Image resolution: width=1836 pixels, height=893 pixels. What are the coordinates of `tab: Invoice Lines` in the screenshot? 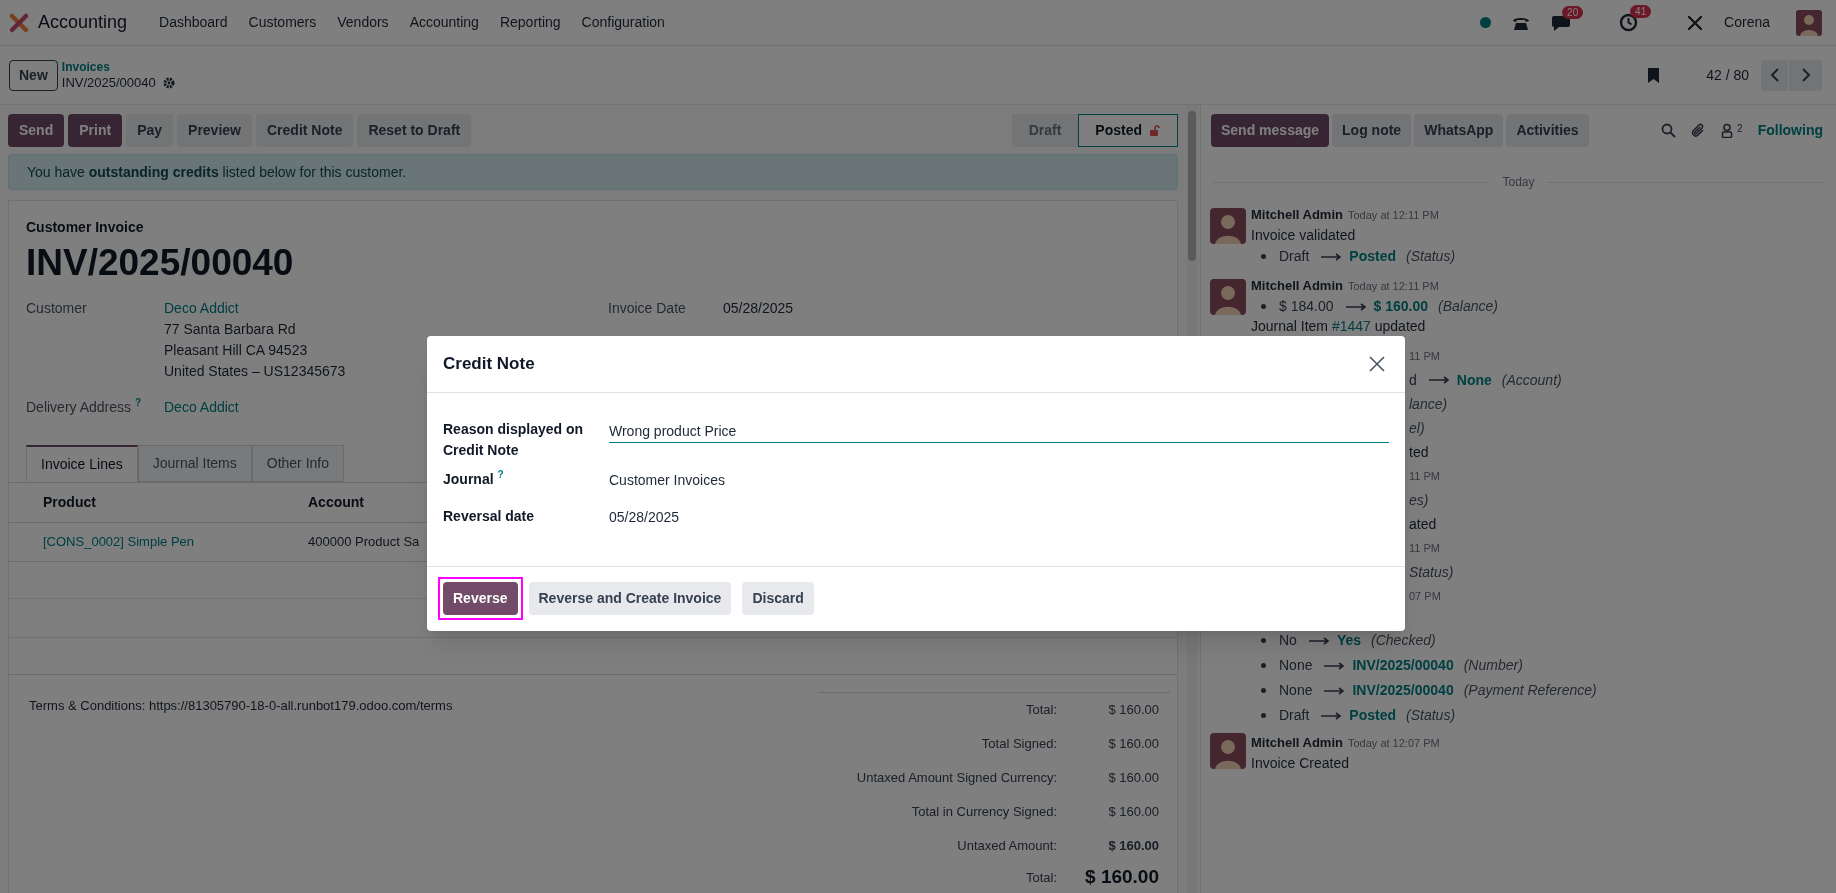 It's located at (82, 463).